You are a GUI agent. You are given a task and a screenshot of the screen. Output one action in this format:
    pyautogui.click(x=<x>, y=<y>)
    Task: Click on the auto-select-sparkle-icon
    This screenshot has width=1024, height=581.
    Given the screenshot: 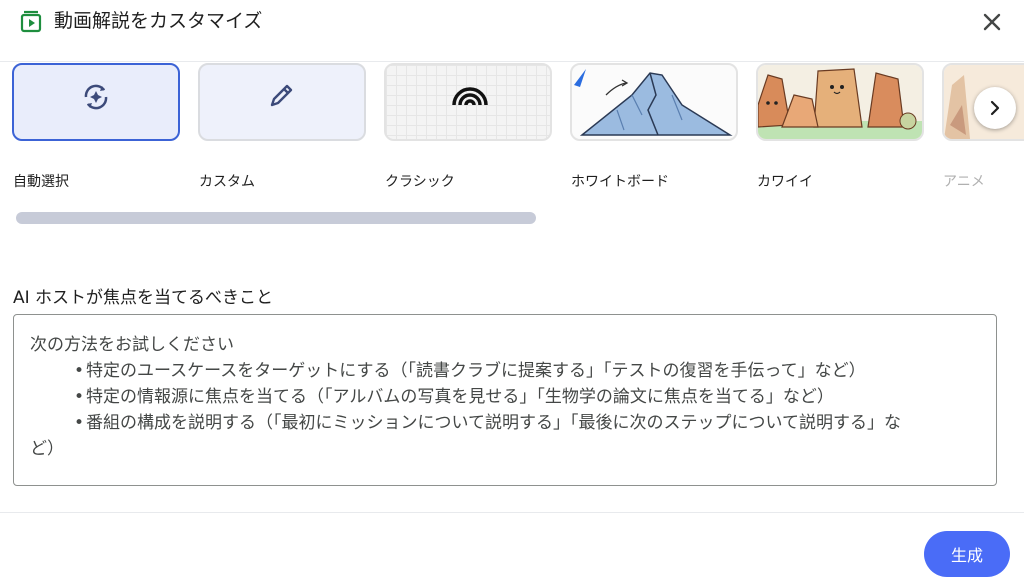 What is the action you would take?
    pyautogui.click(x=96, y=97)
    